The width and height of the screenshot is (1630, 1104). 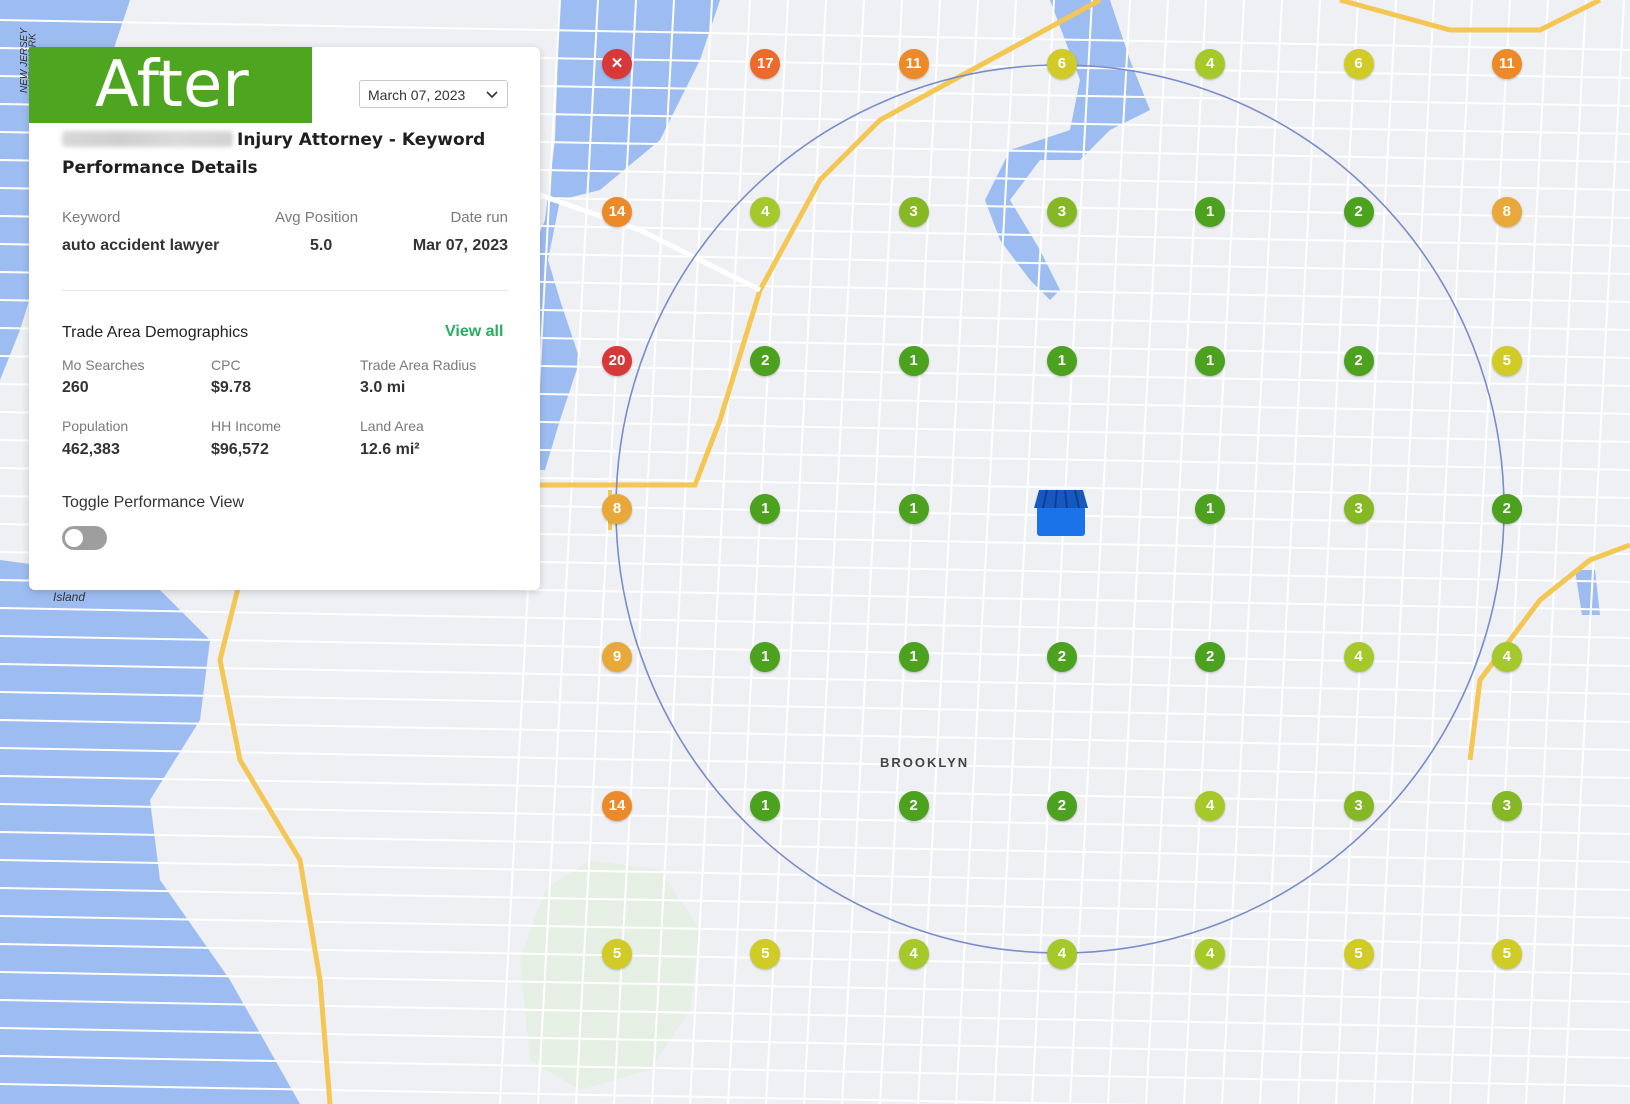 I want to click on stat-label: CPC, so click(x=226, y=365).